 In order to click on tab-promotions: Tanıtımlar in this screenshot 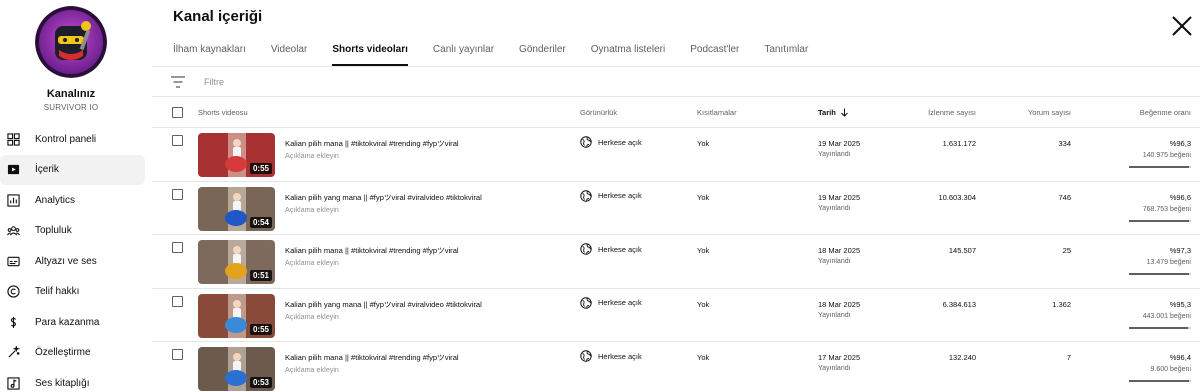, I will do `click(786, 52)`.